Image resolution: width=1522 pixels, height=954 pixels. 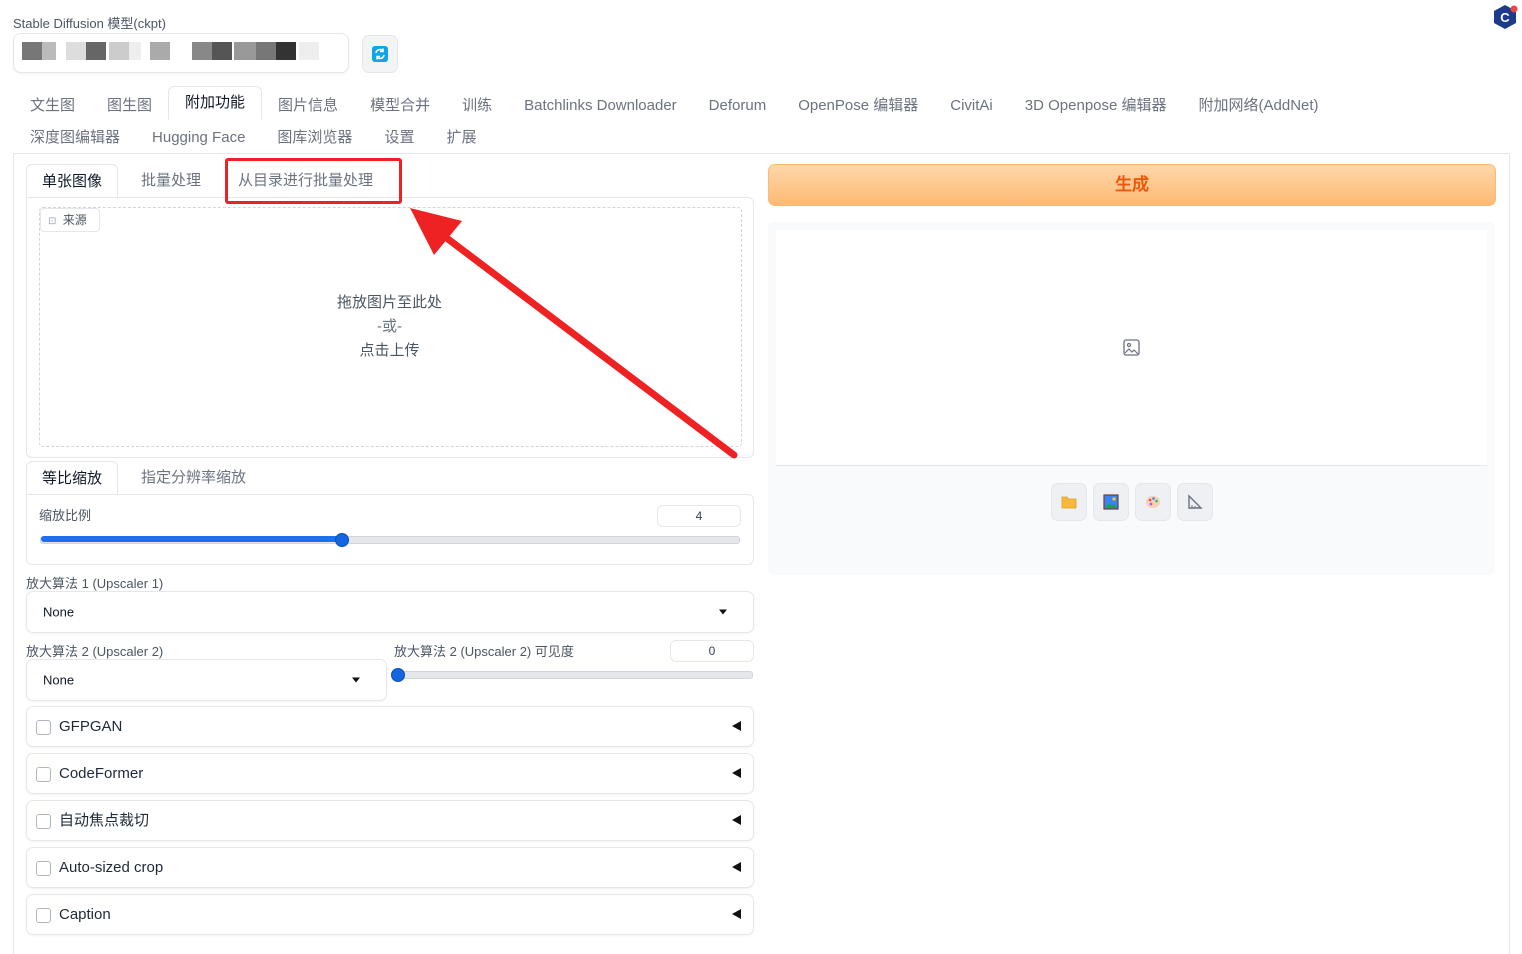 I want to click on model-select, so click(x=181, y=53).